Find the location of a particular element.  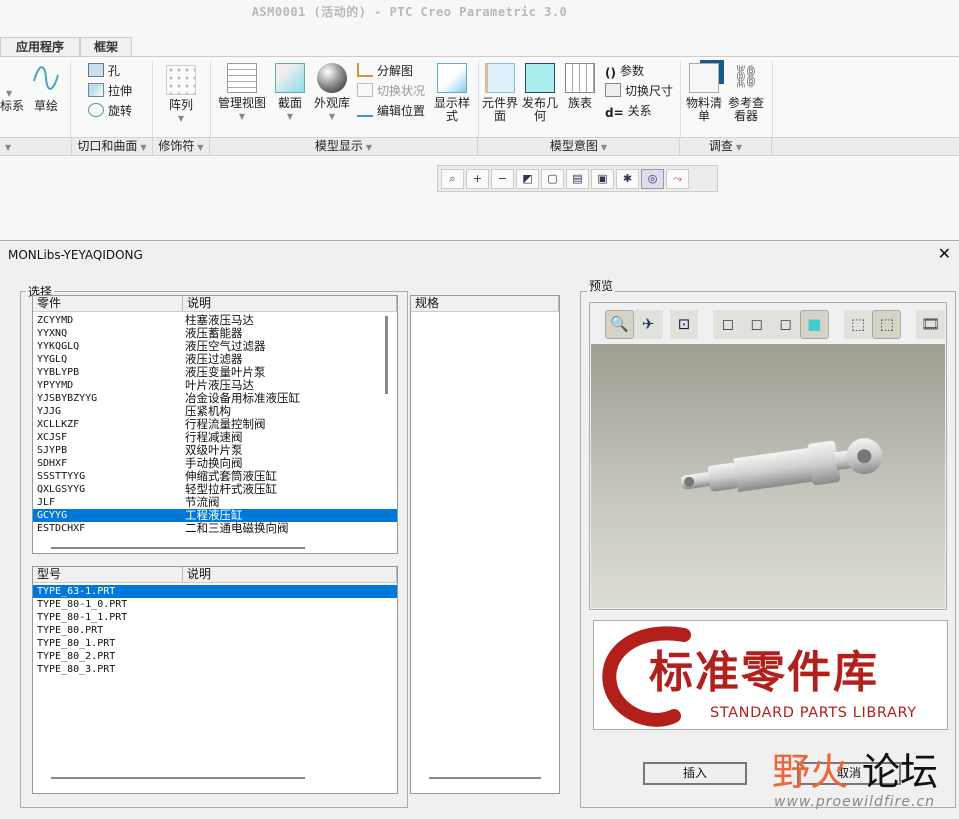

pattern-icon is located at coordinates (181, 80).